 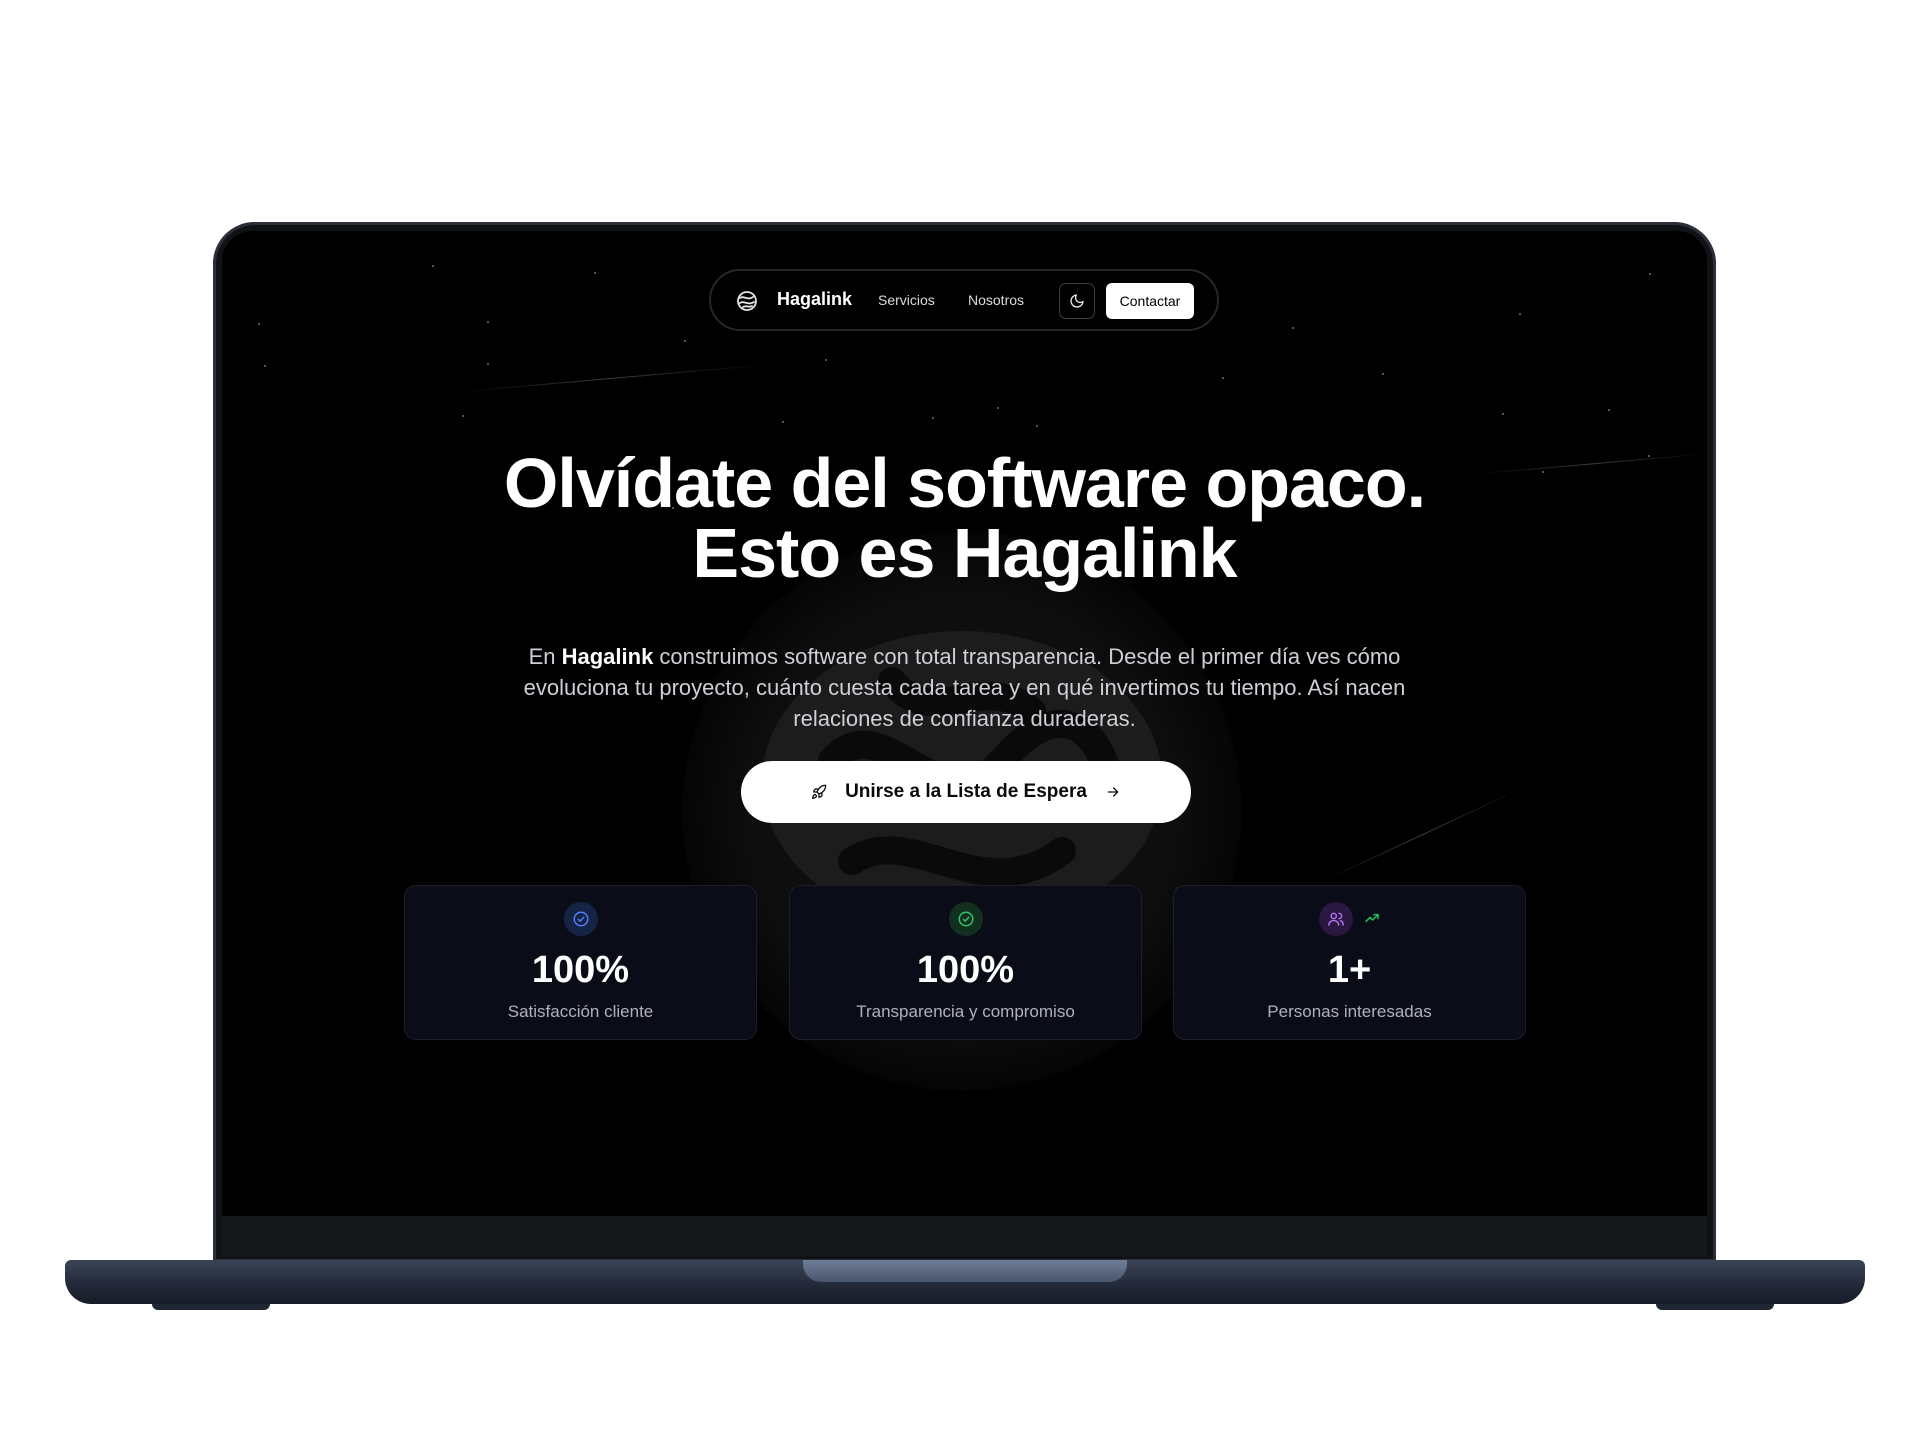 I want to click on screen-bezel-bottom, so click(x=964, y=1236).